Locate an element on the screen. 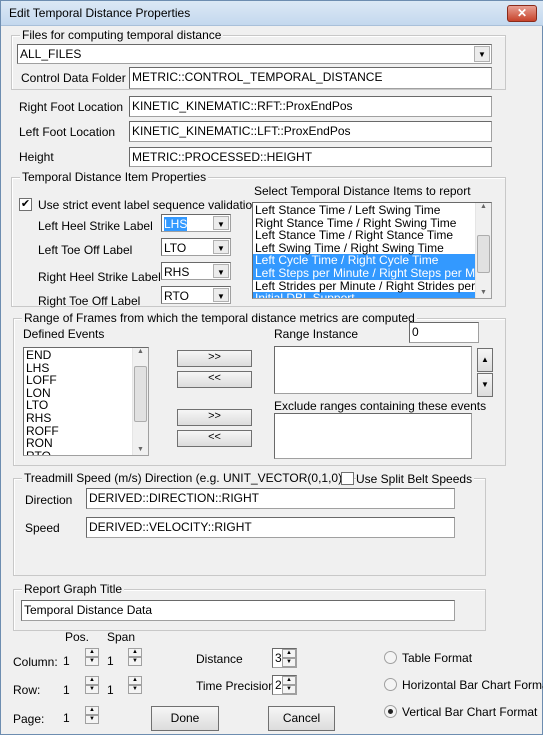  row-pos-value: 1 is located at coordinates (66, 690).